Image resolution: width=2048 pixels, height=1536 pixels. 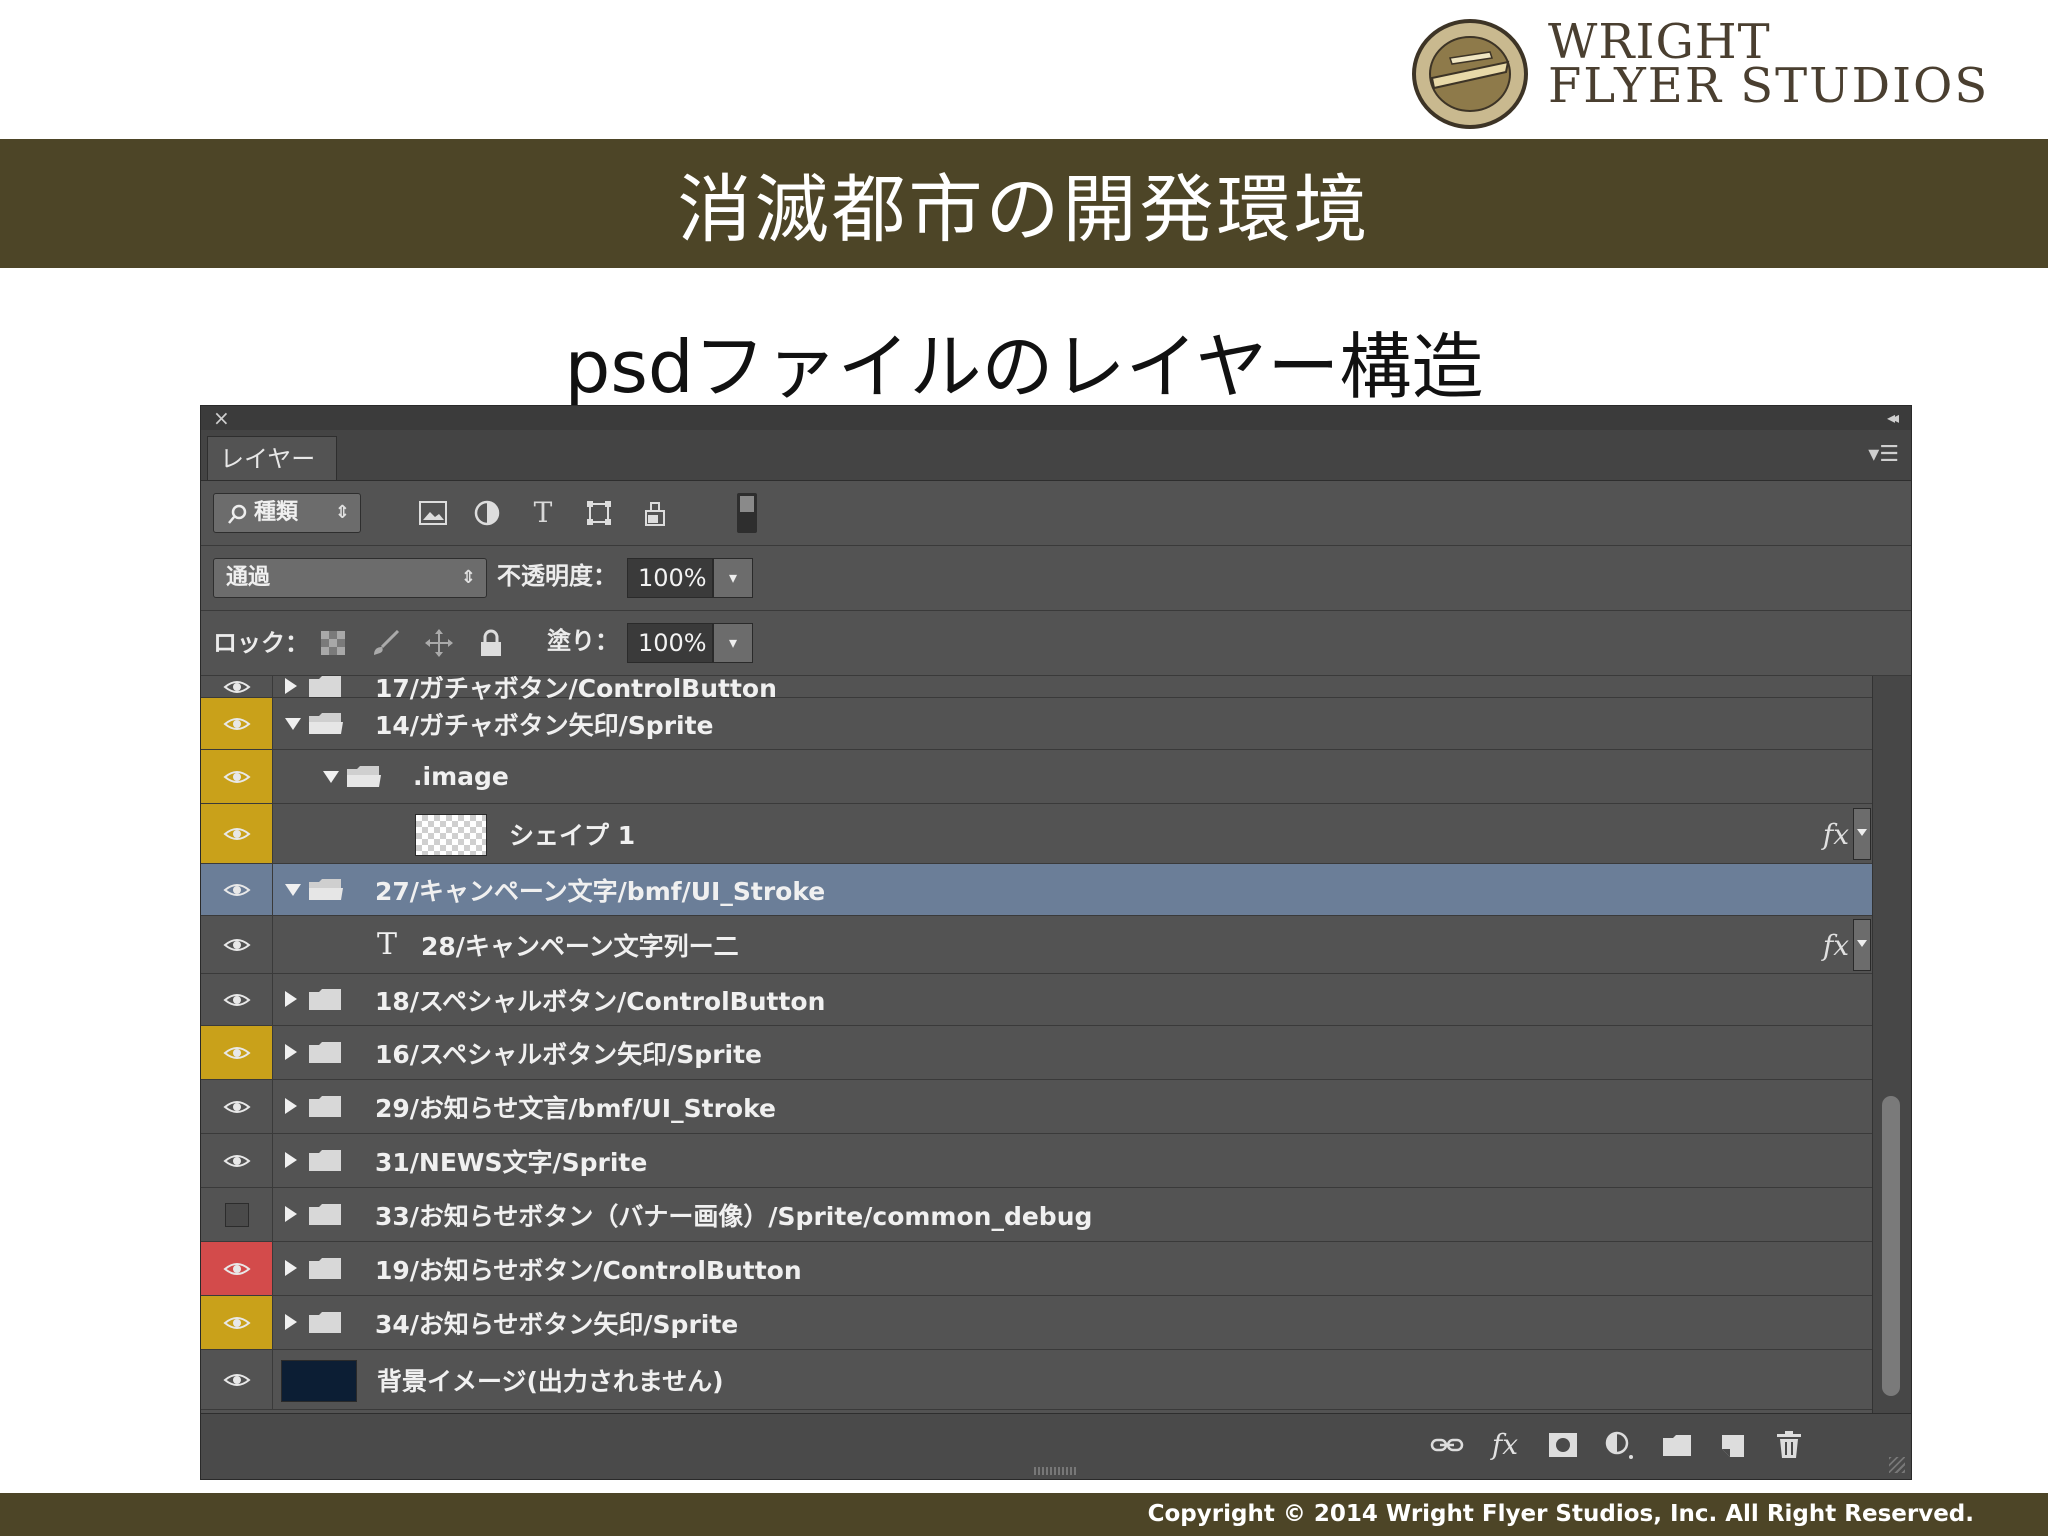 What do you see at coordinates (1619, 1445) in the screenshot?
I see `adjustment-icon` at bounding box center [1619, 1445].